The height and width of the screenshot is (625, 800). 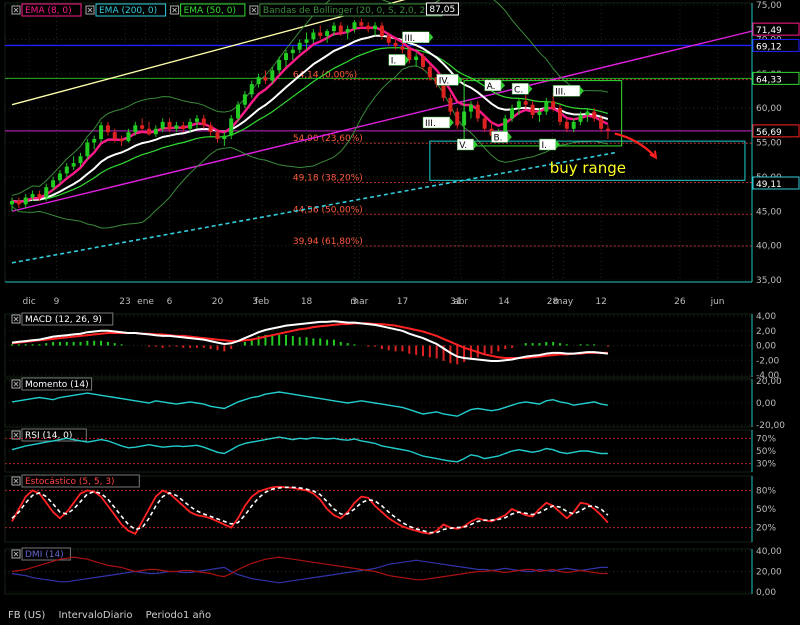 What do you see at coordinates (262, 302) in the screenshot?
I see `x-tick-label: feb` at bounding box center [262, 302].